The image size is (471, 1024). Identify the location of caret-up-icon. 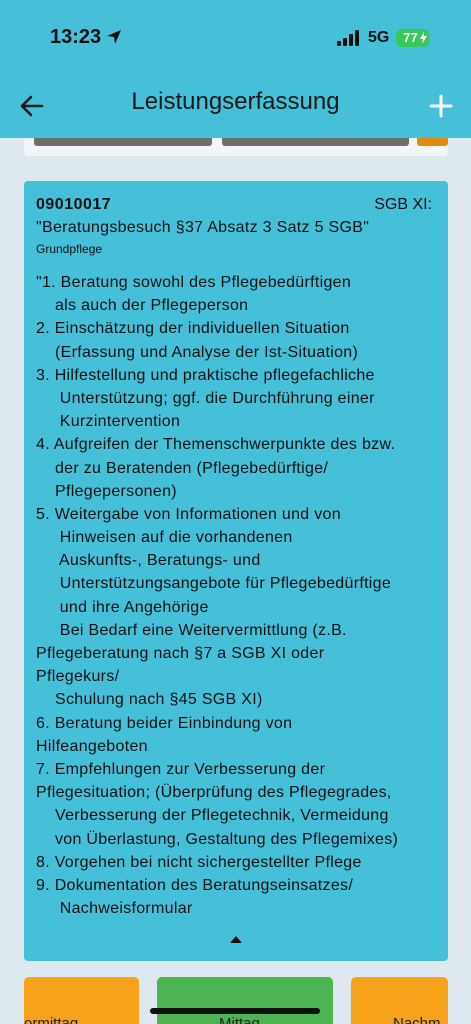
(236, 939).